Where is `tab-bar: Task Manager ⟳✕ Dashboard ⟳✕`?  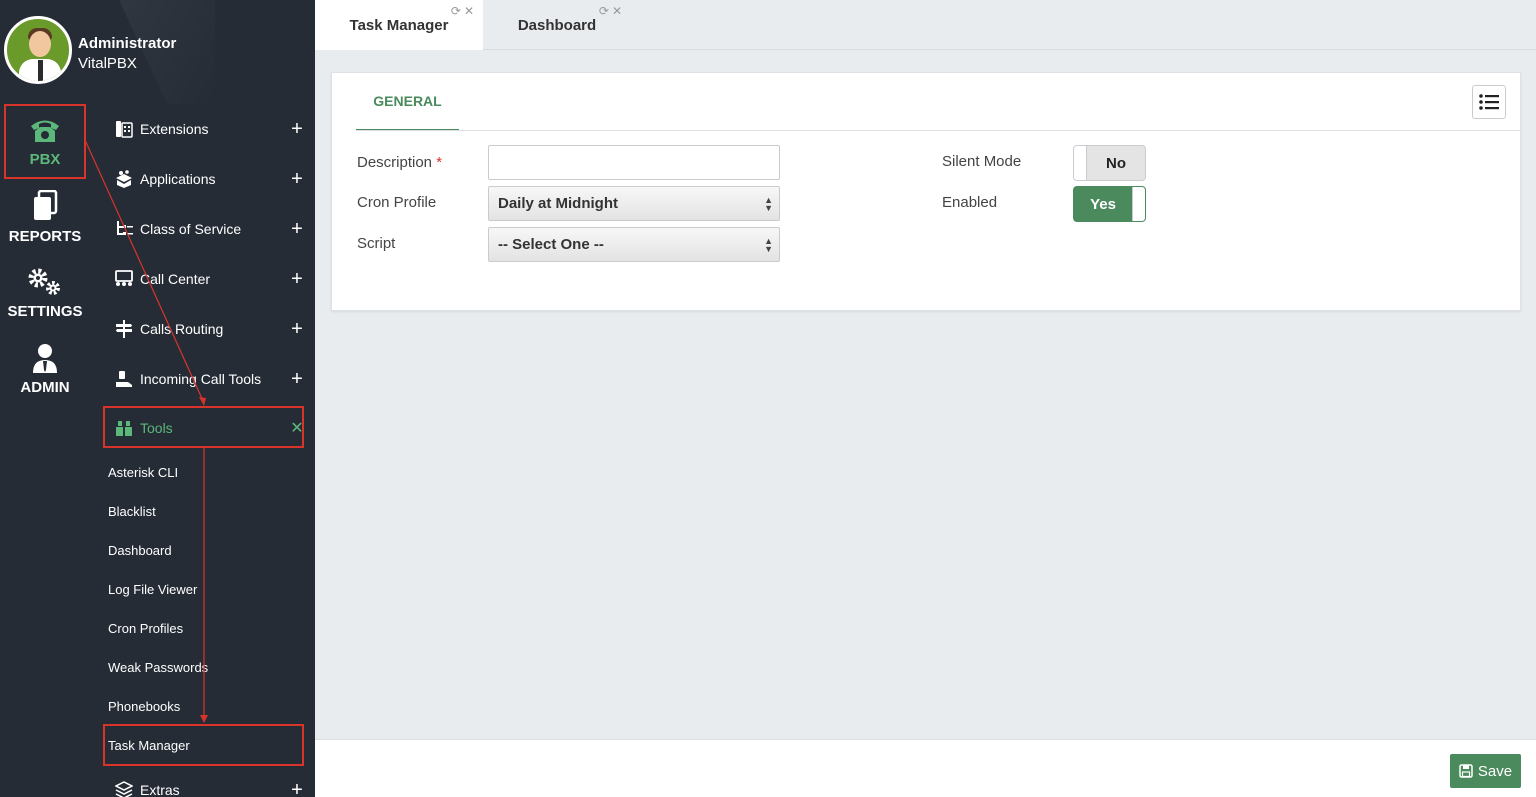
tab-bar: Task Manager ⟳✕ Dashboard ⟳✕ is located at coordinates (925, 25).